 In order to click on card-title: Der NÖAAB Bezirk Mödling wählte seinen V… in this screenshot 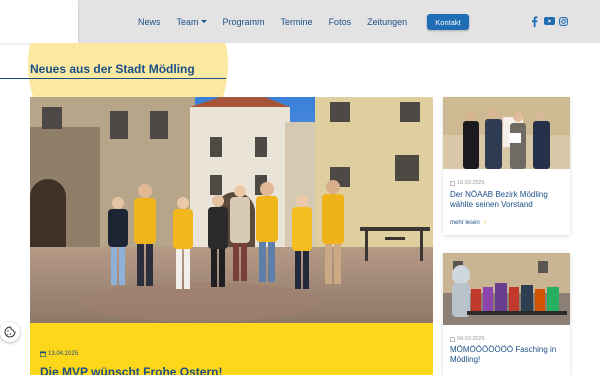, I will do `click(509, 200)`.